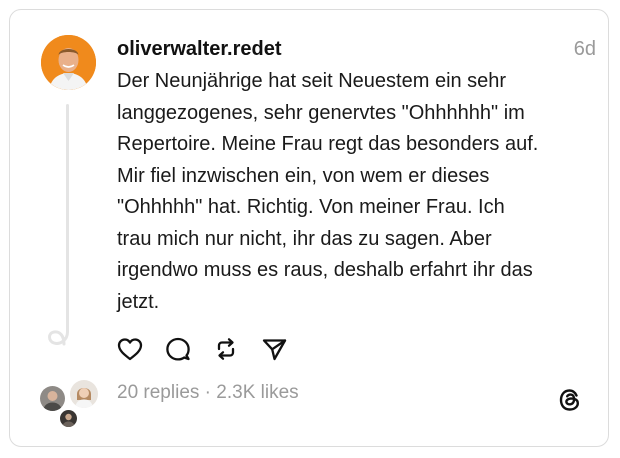 The image size is (620, 458). I want to click on repost-button, so click(226, 349).